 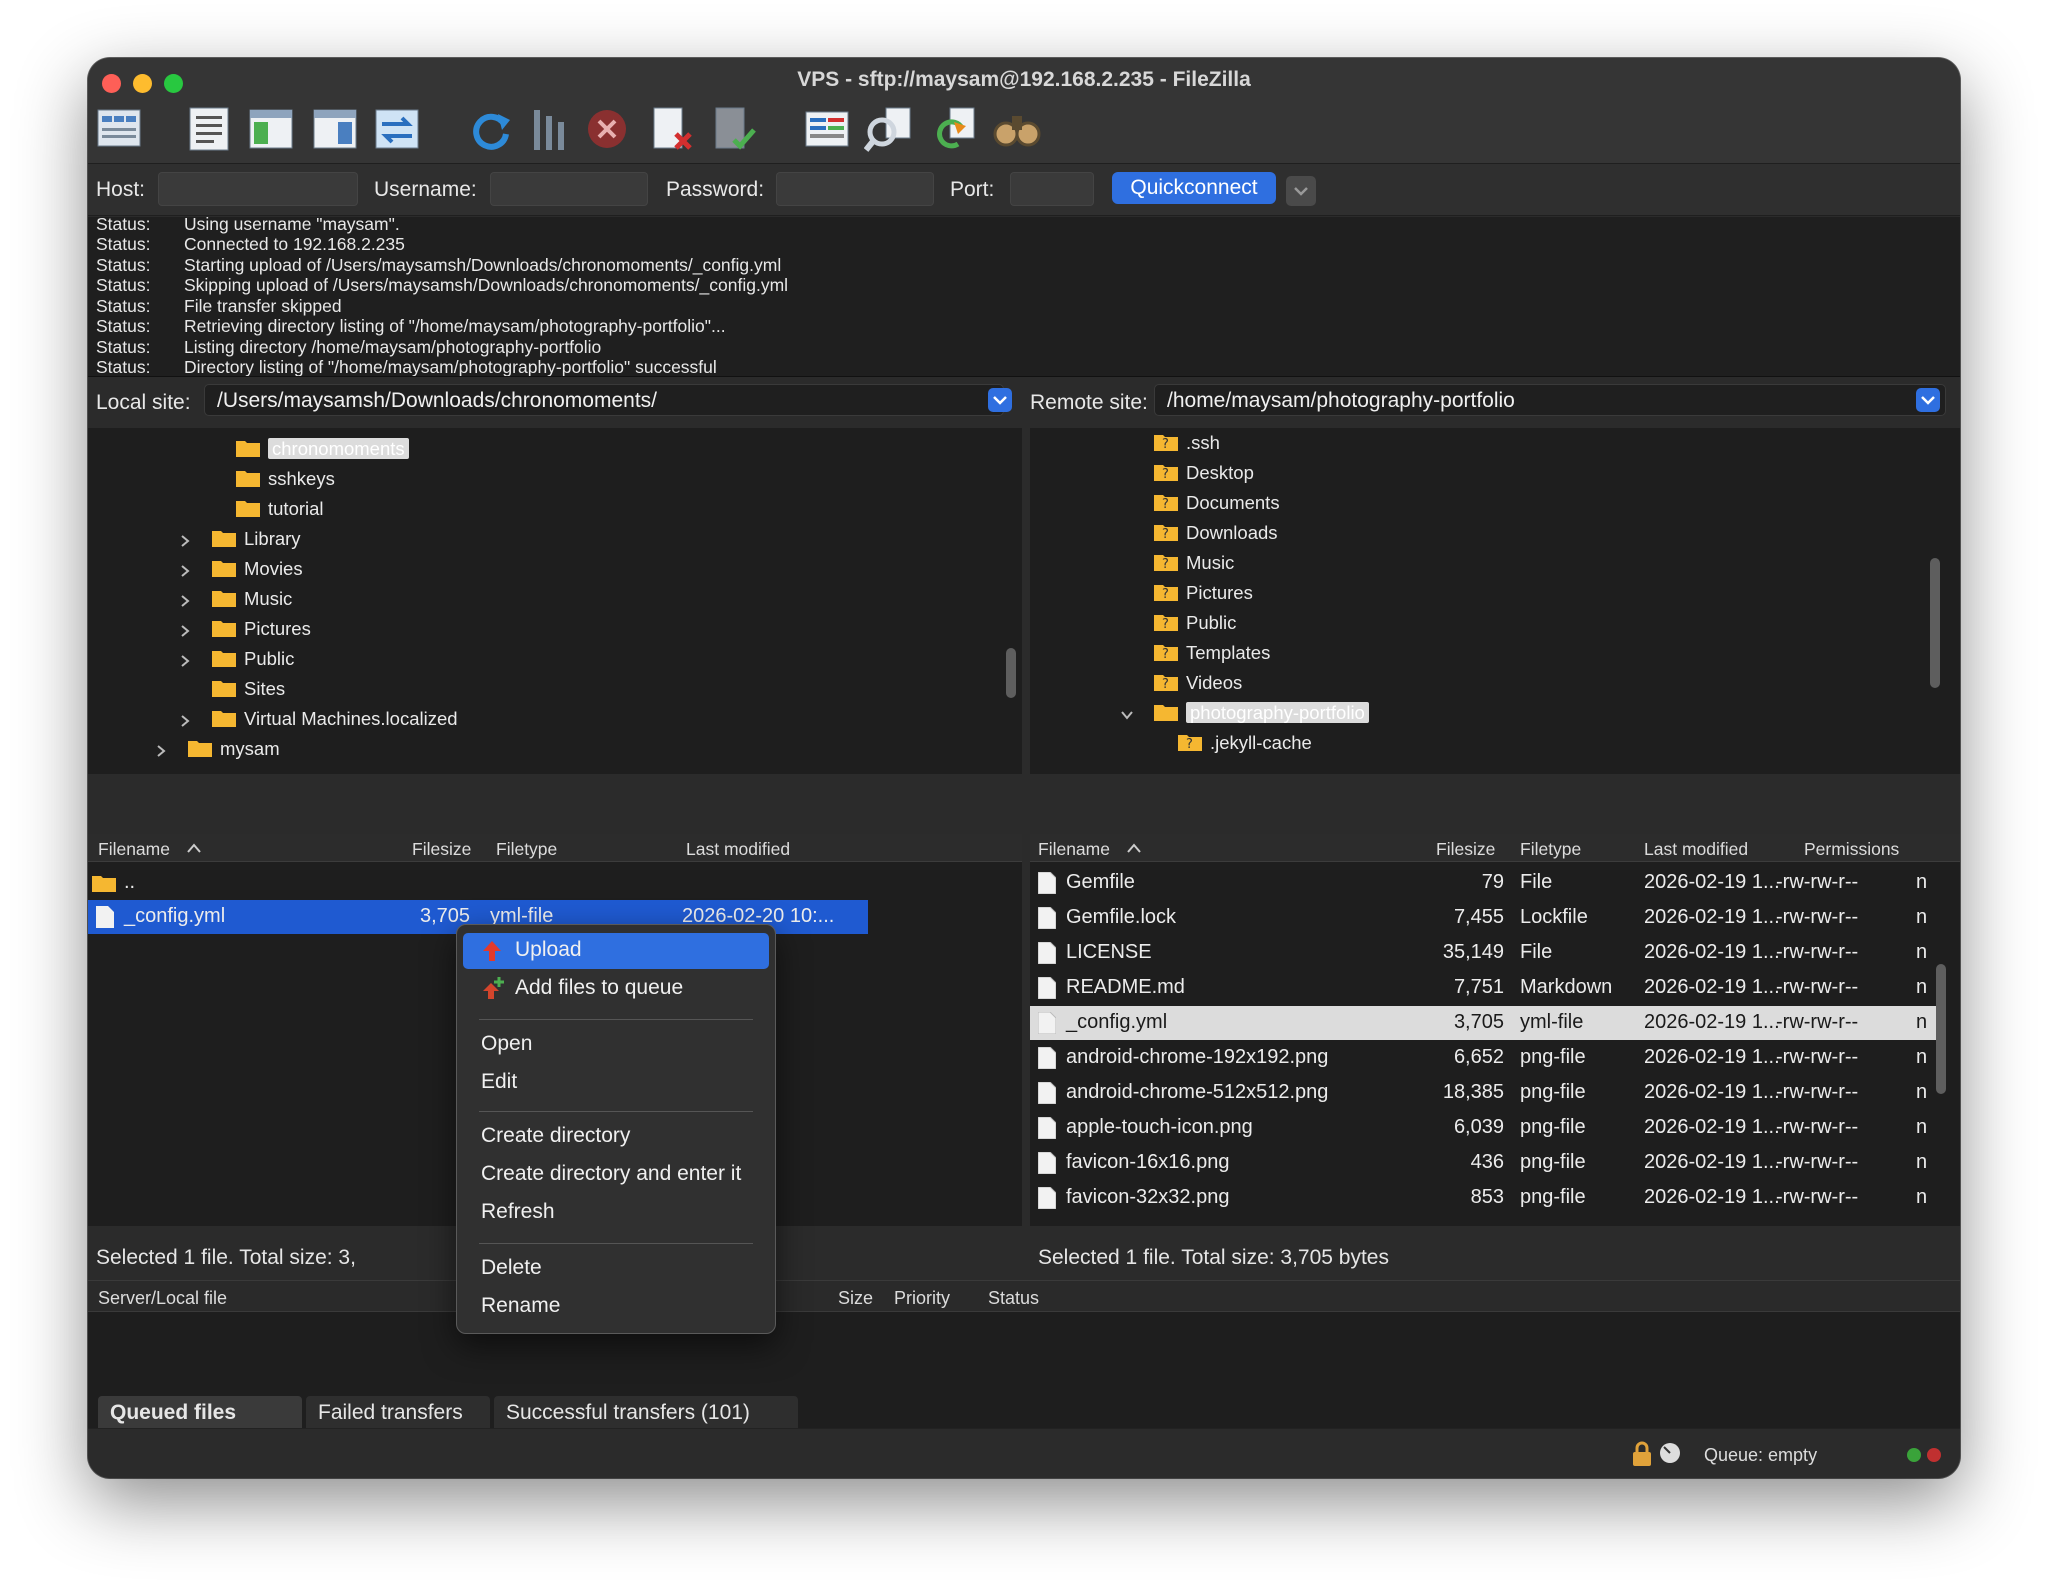 I want to click on search-icon, so click(x=1017, y=129).